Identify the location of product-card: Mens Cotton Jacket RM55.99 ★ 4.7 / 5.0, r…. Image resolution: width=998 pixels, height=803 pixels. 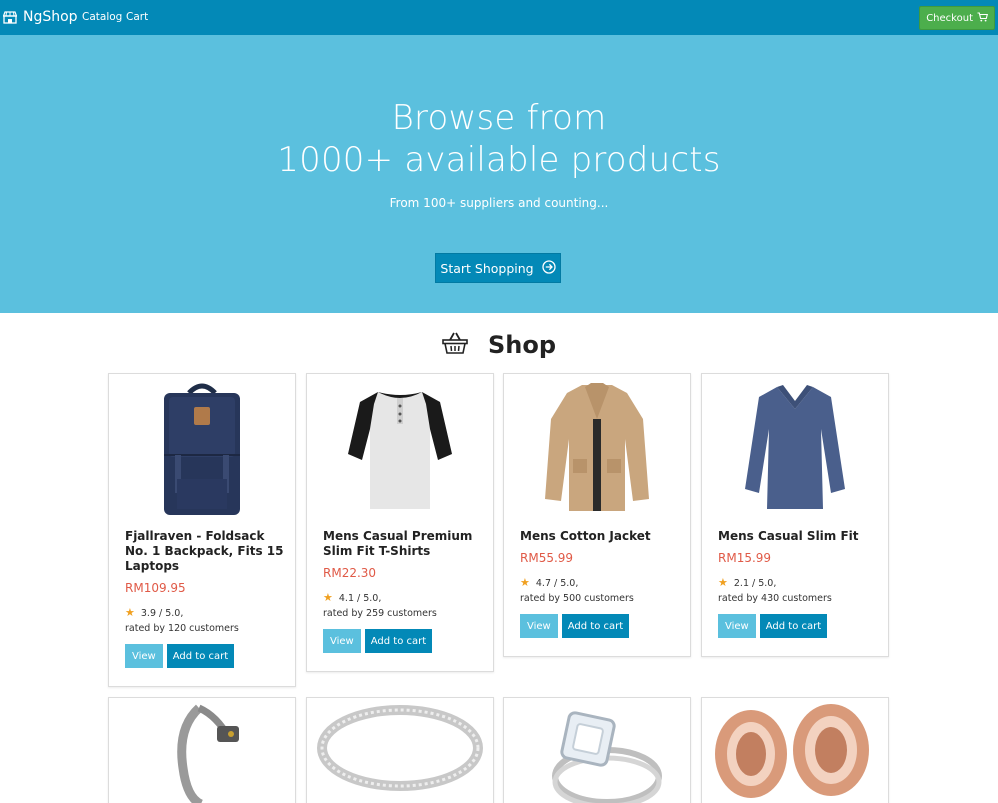
(597, 515).